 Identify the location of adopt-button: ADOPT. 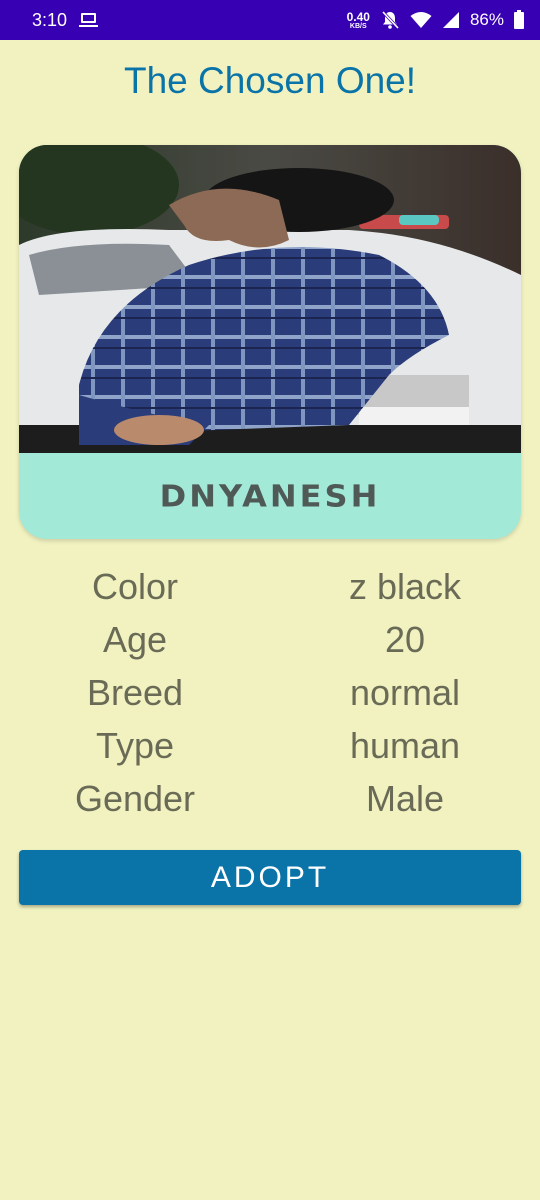
(270, 877).